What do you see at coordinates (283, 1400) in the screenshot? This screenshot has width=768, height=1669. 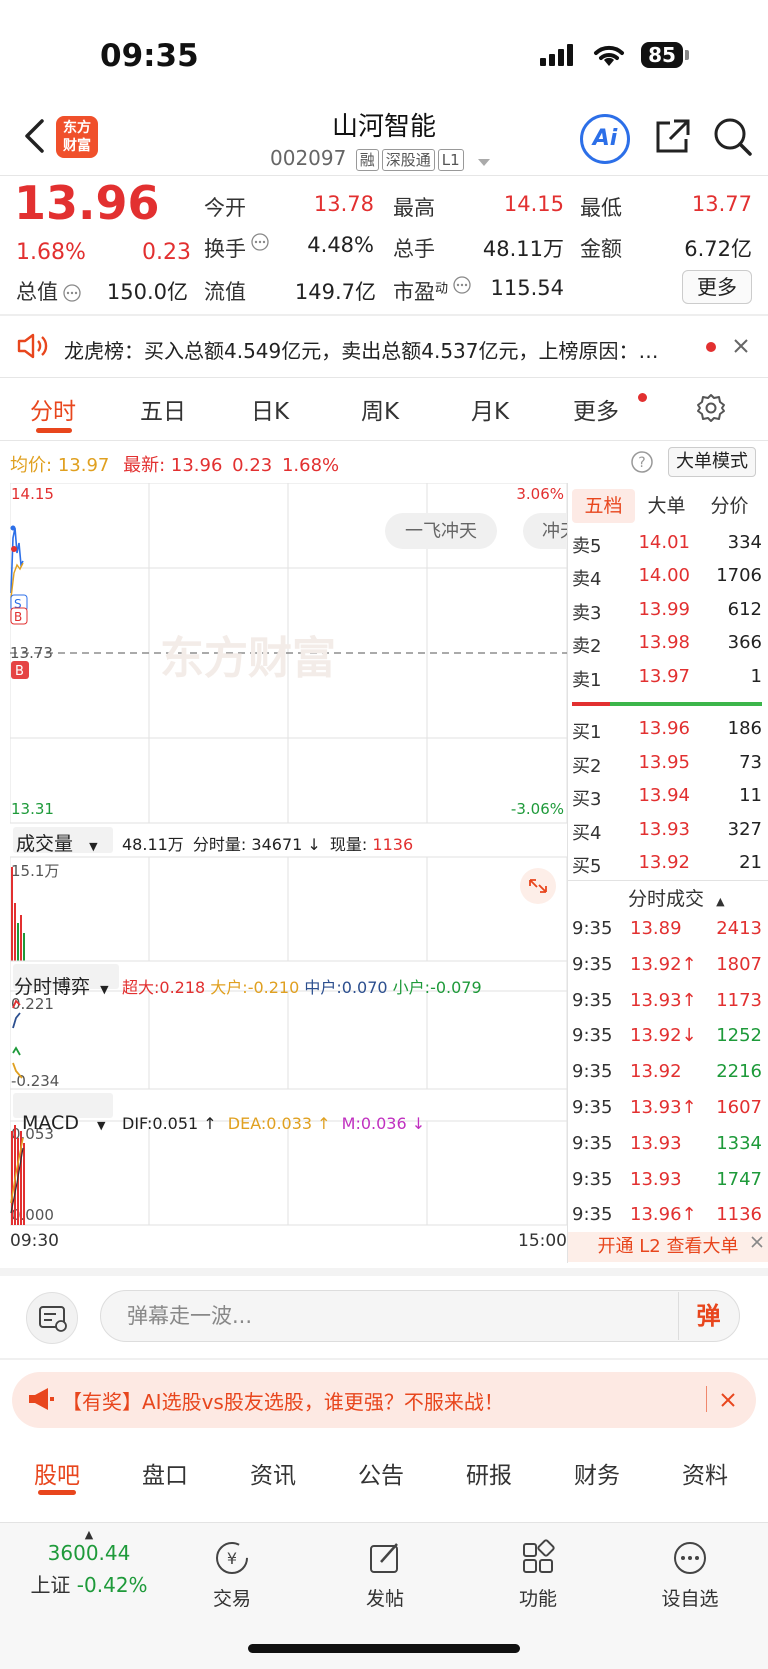 I see `promo-text: 【有奖】AI选股vs股友选股，谁更强？不服来战！` at bounding box center [283, 1400].